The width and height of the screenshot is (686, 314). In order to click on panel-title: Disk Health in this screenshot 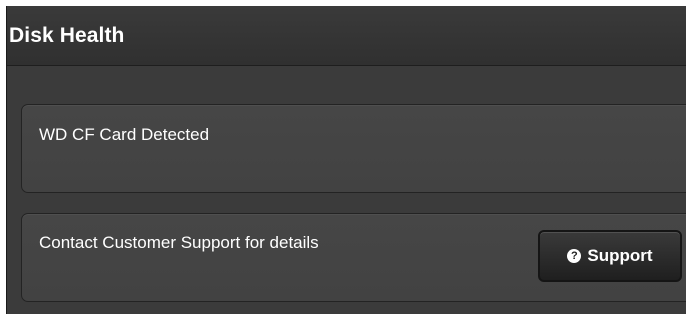, I will do `click(67, 35)`.